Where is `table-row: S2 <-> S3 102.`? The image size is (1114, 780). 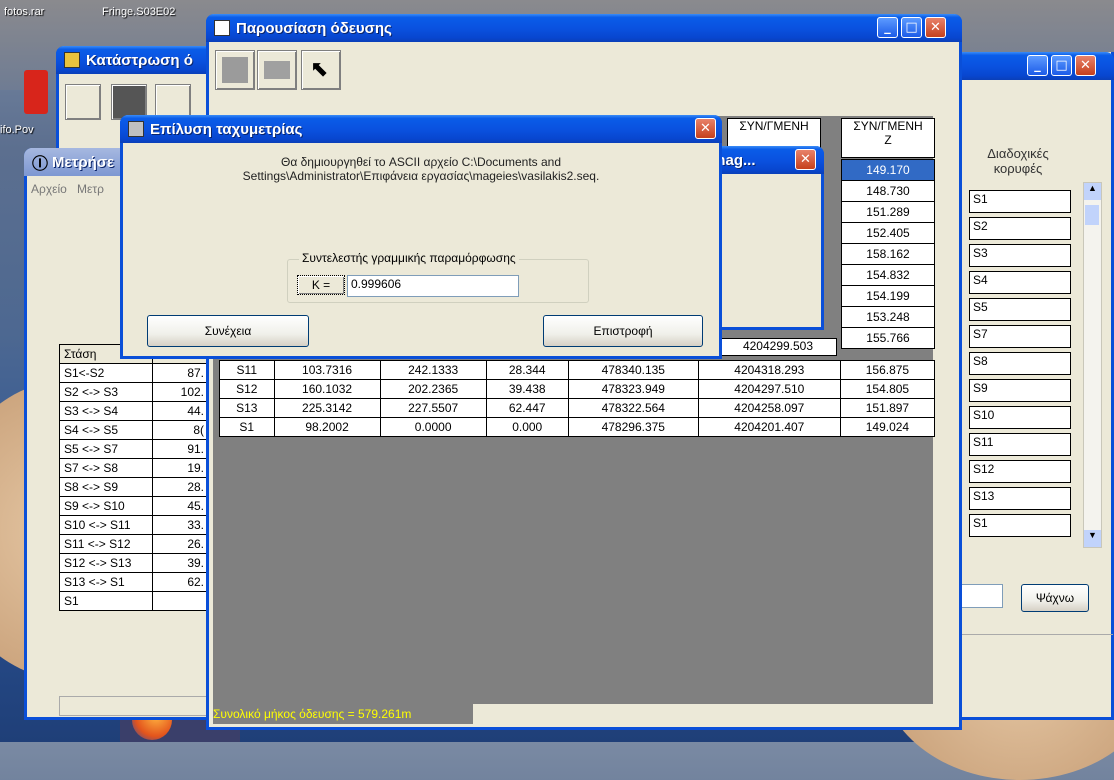
table-row: S2 <-> S3 102. is located at coordinates (134, 392).